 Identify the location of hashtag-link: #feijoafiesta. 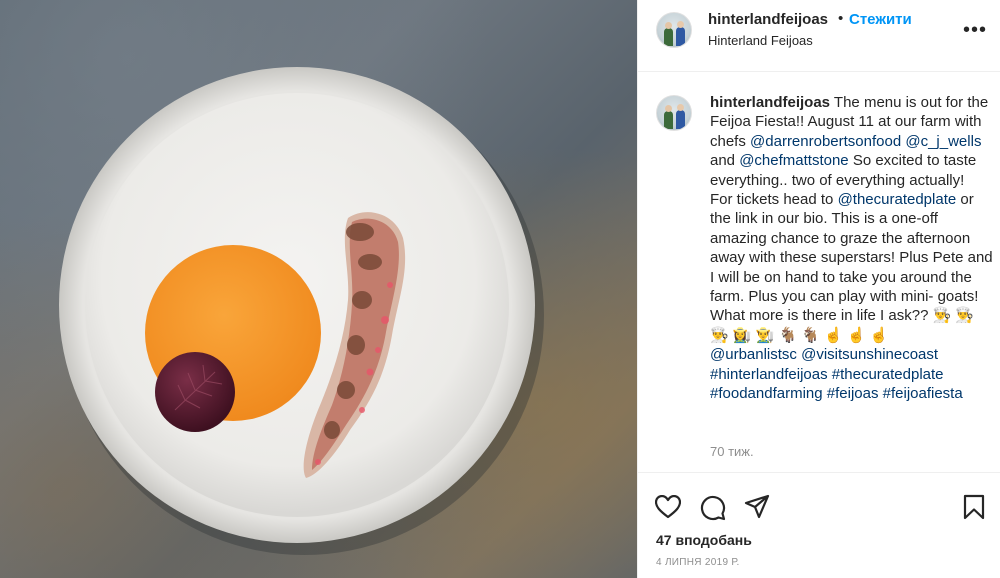
(923, 393).